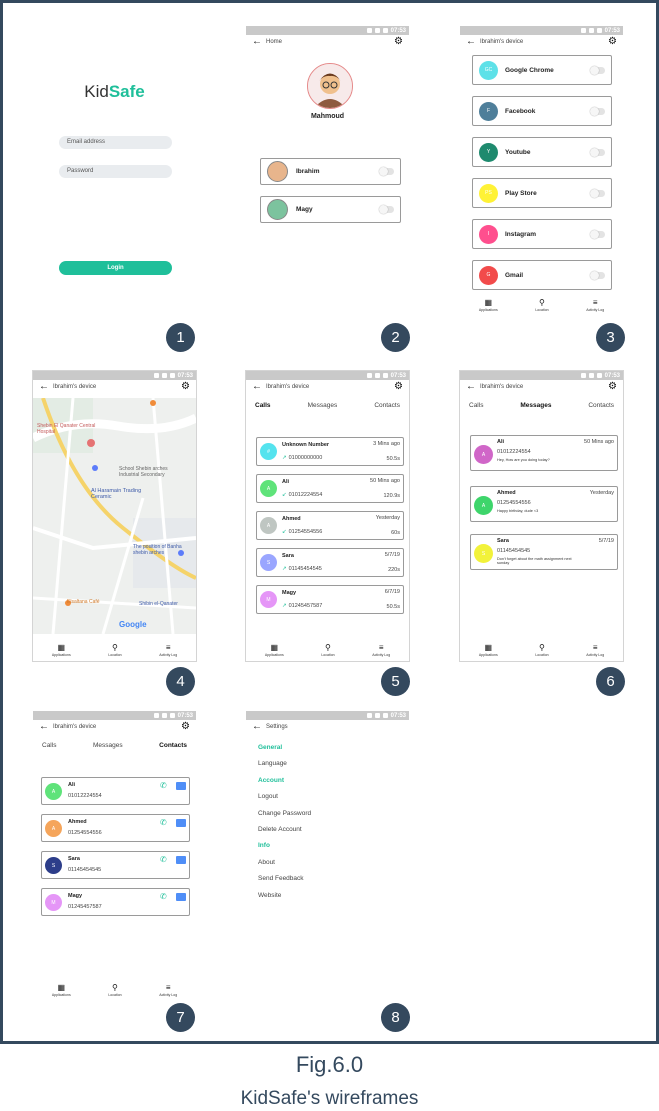  What do you see at coordinates (542, 234) in the screenshot?
I see `app-card: I Instagram` at bounding box center [542, 234].